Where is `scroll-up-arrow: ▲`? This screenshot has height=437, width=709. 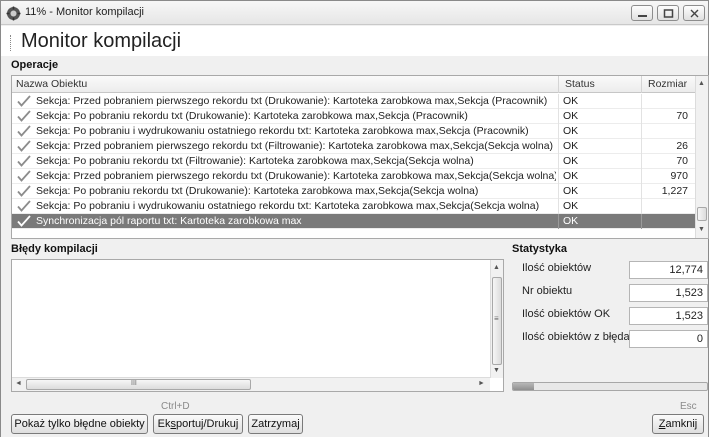
scroll-up-arrow: ▲ is located at coordinates (701, 83).